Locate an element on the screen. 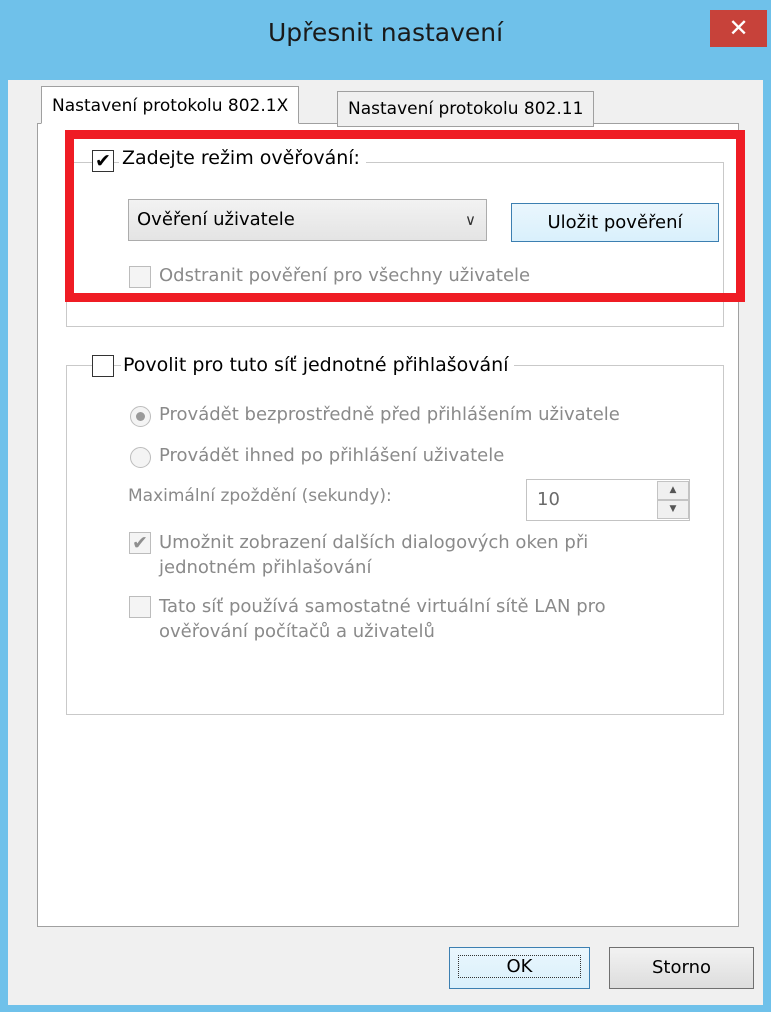  sso-checkbox is located at coordinates (103, 366).